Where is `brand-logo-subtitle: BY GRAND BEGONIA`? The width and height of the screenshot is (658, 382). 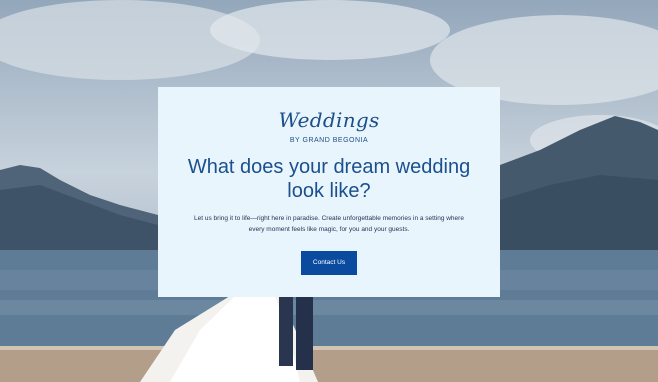 brand-logo-subtitle: BY GRAND BEGONIA is located at coordinates (329, 140).